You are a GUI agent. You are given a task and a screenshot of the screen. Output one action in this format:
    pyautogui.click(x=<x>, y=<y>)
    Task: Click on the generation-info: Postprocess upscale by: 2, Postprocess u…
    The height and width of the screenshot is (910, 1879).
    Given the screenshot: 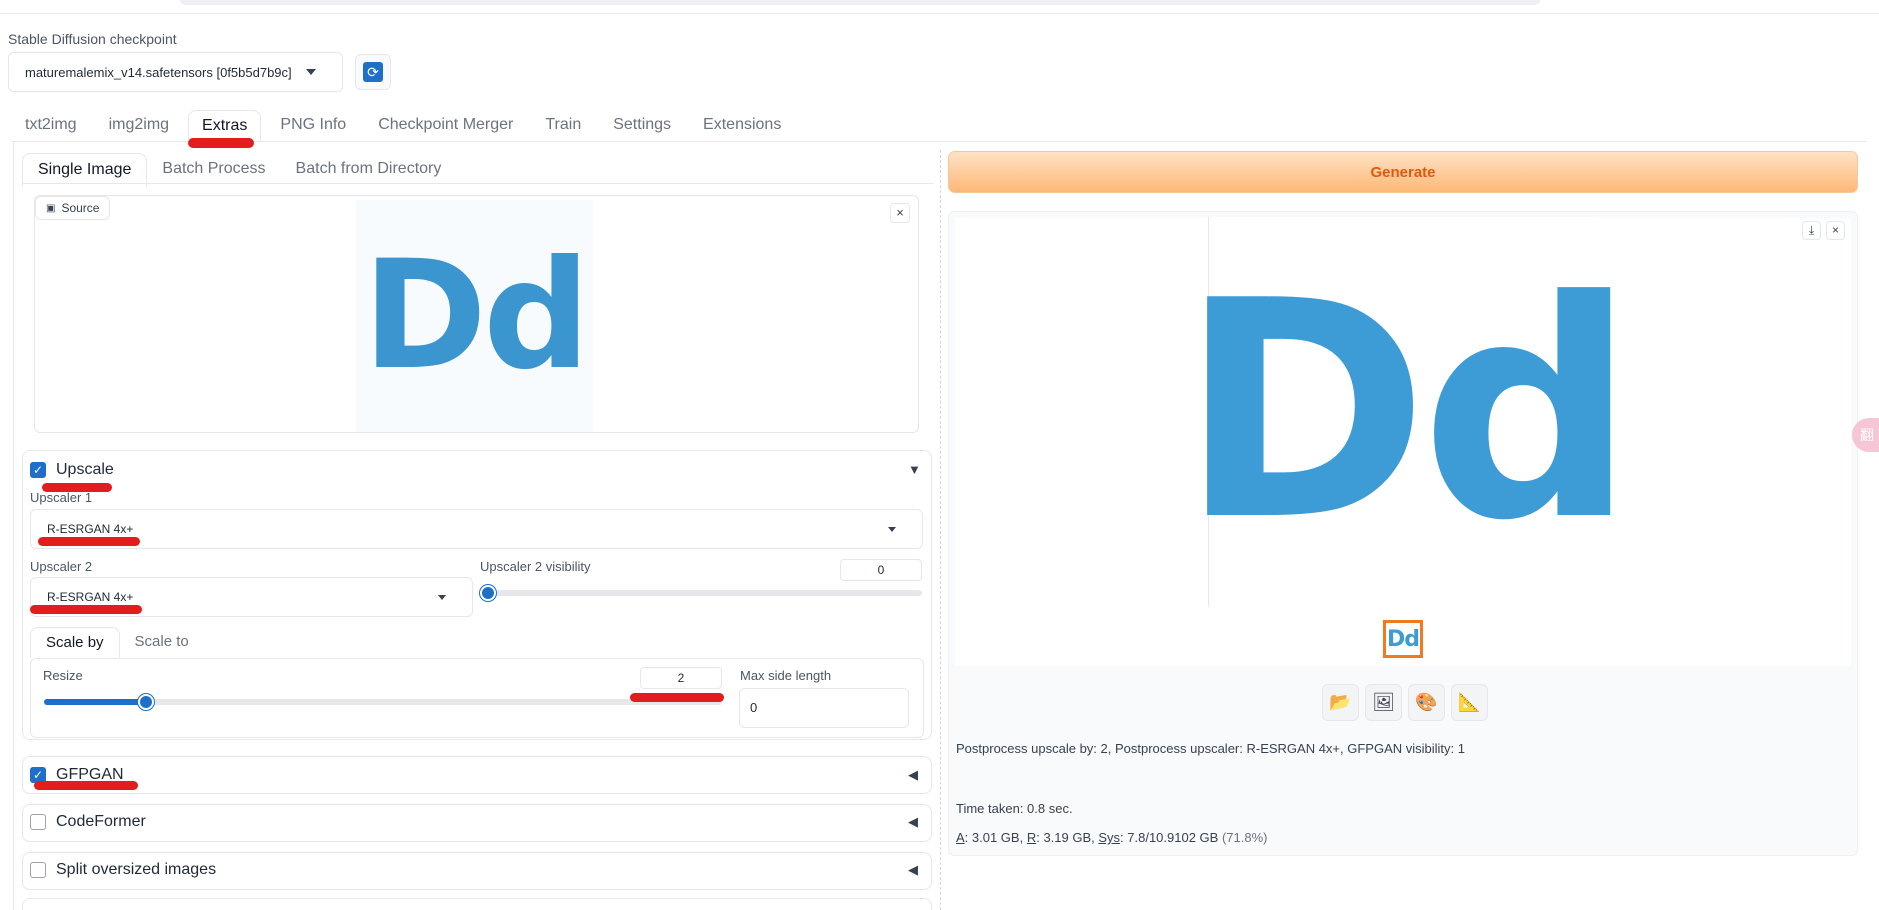 What is the action you would take?
    pyautogui.click(x=1210, y=748)
    